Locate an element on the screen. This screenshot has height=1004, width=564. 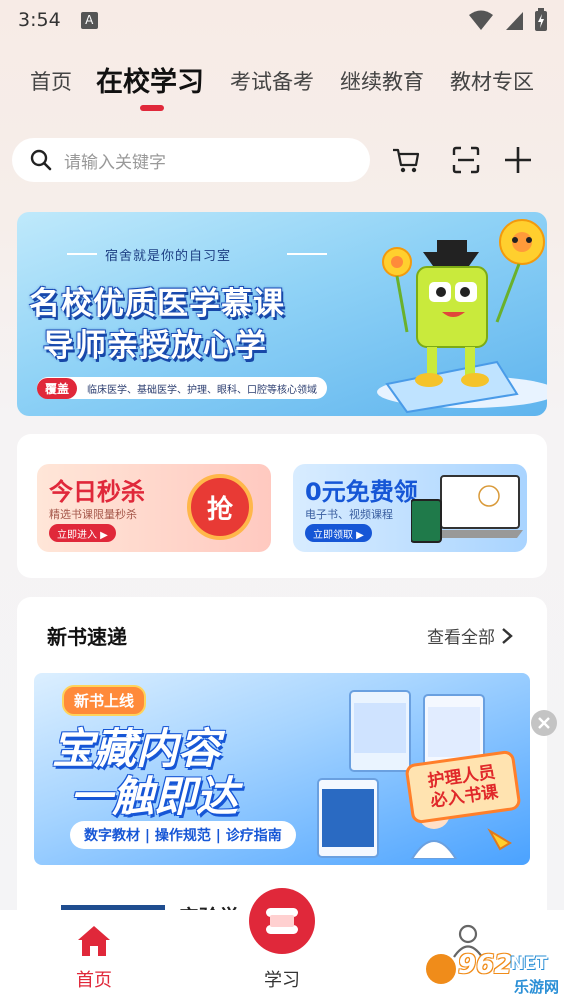
banner-headline-2: 导师亲授放心学 is located at coordinates (155, 346).